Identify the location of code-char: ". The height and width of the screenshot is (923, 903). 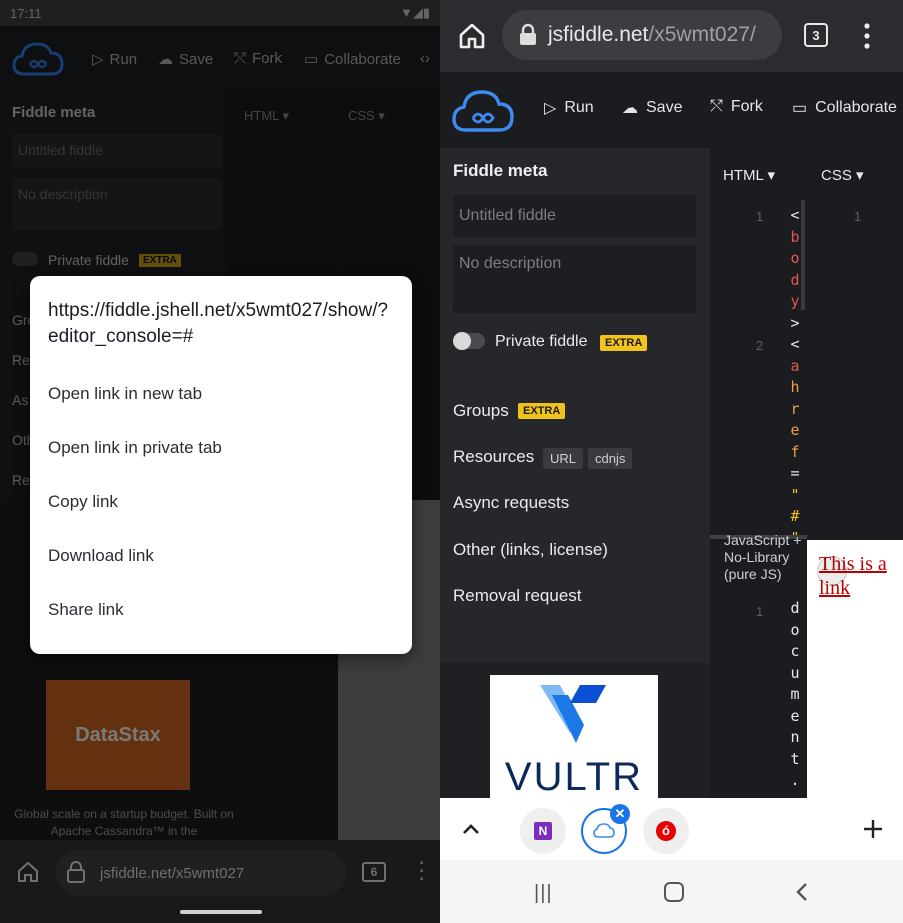
(795, 494).